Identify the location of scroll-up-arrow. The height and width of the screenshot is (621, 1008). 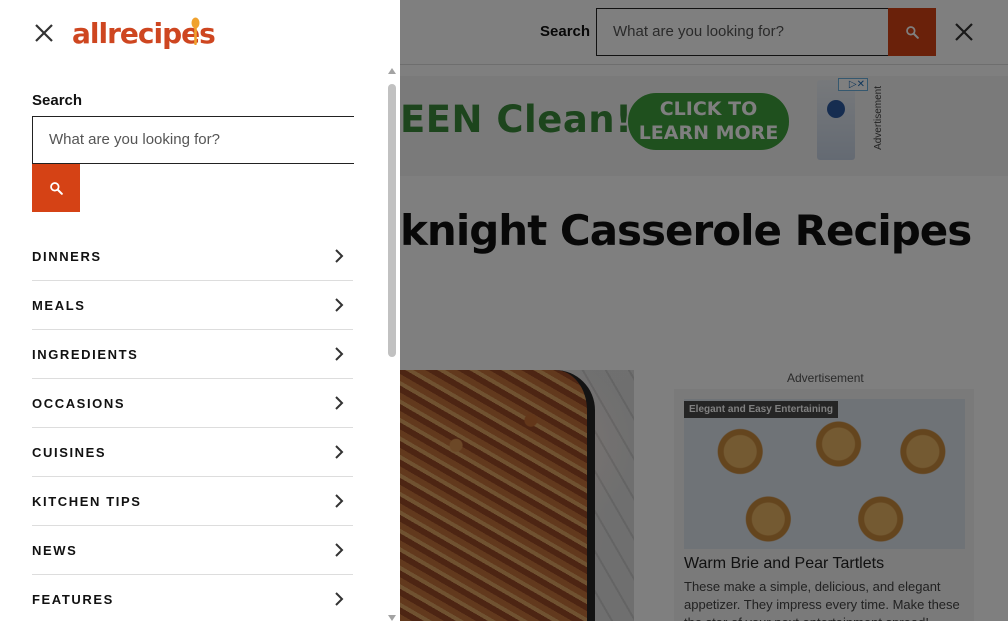
(392, 71).